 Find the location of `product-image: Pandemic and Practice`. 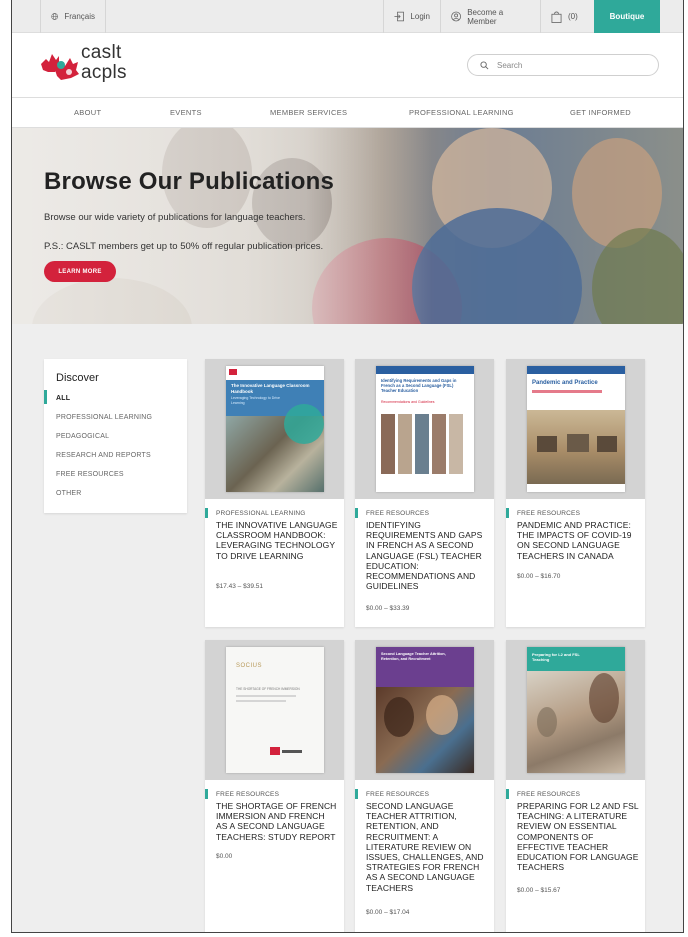

product-image: Pandemic and Practice is located at coordinates (575, 429).